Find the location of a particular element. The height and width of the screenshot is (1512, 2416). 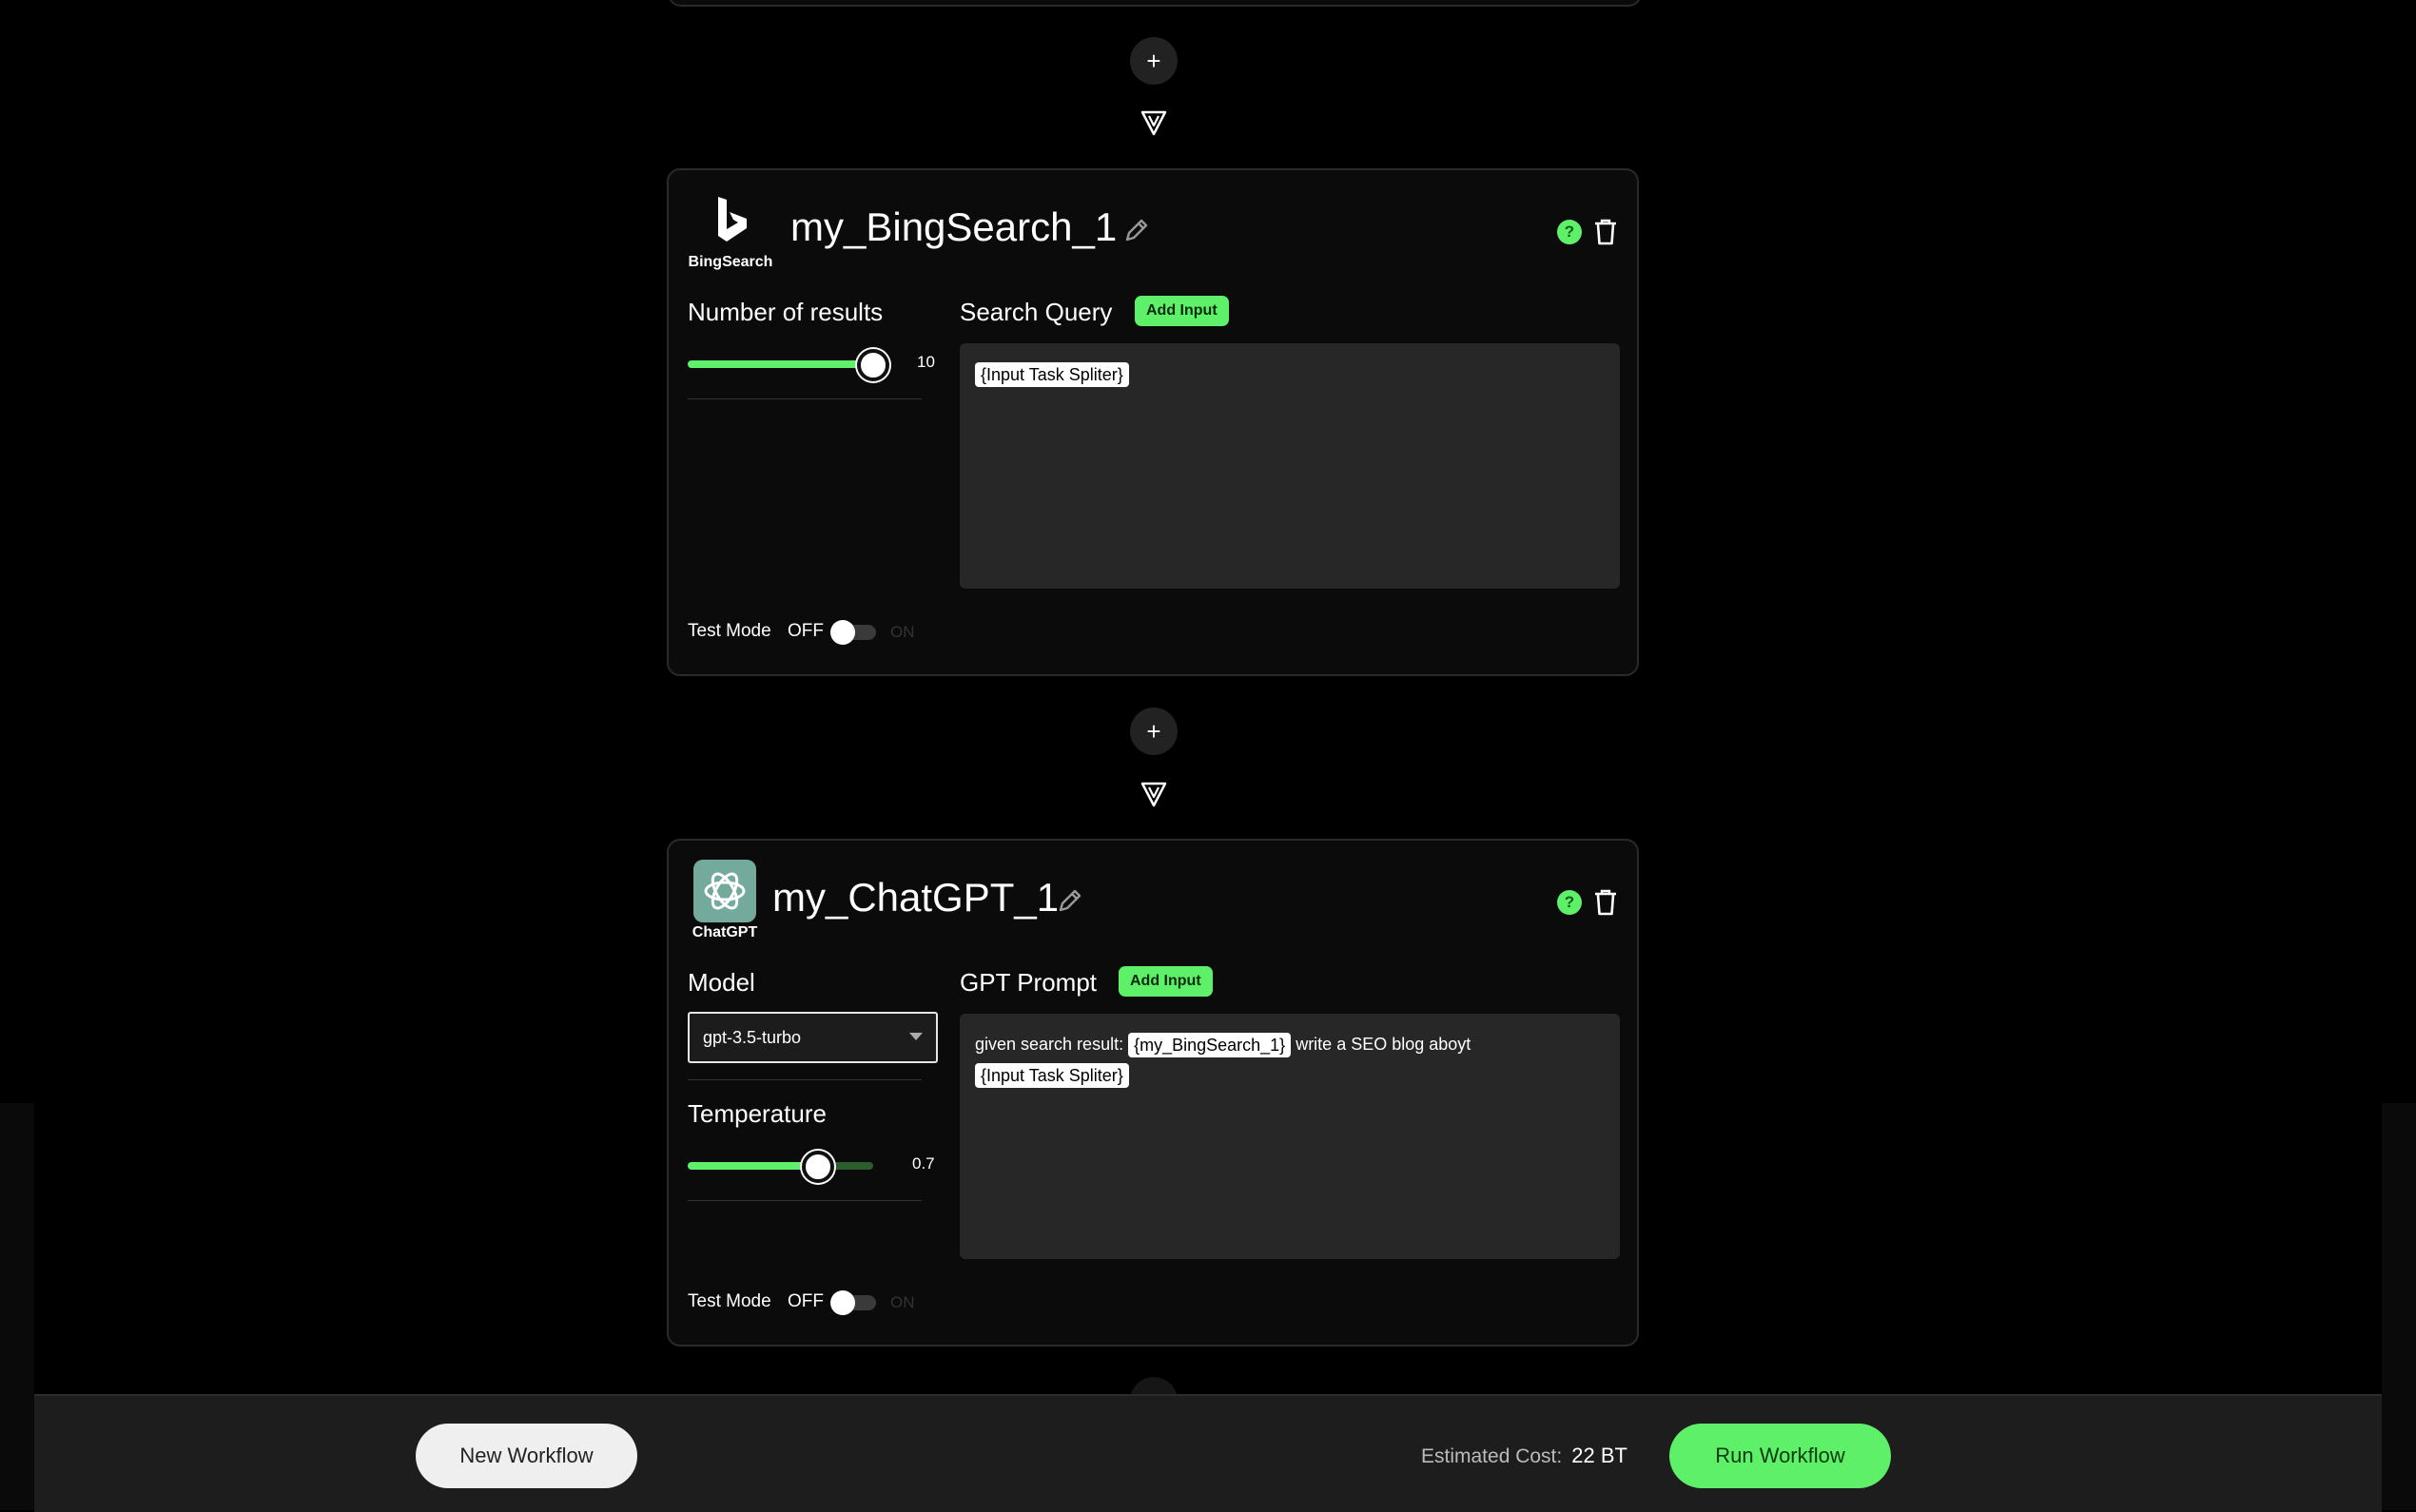

temperature-value: 0.7 is located at coordinates (924, 1164).